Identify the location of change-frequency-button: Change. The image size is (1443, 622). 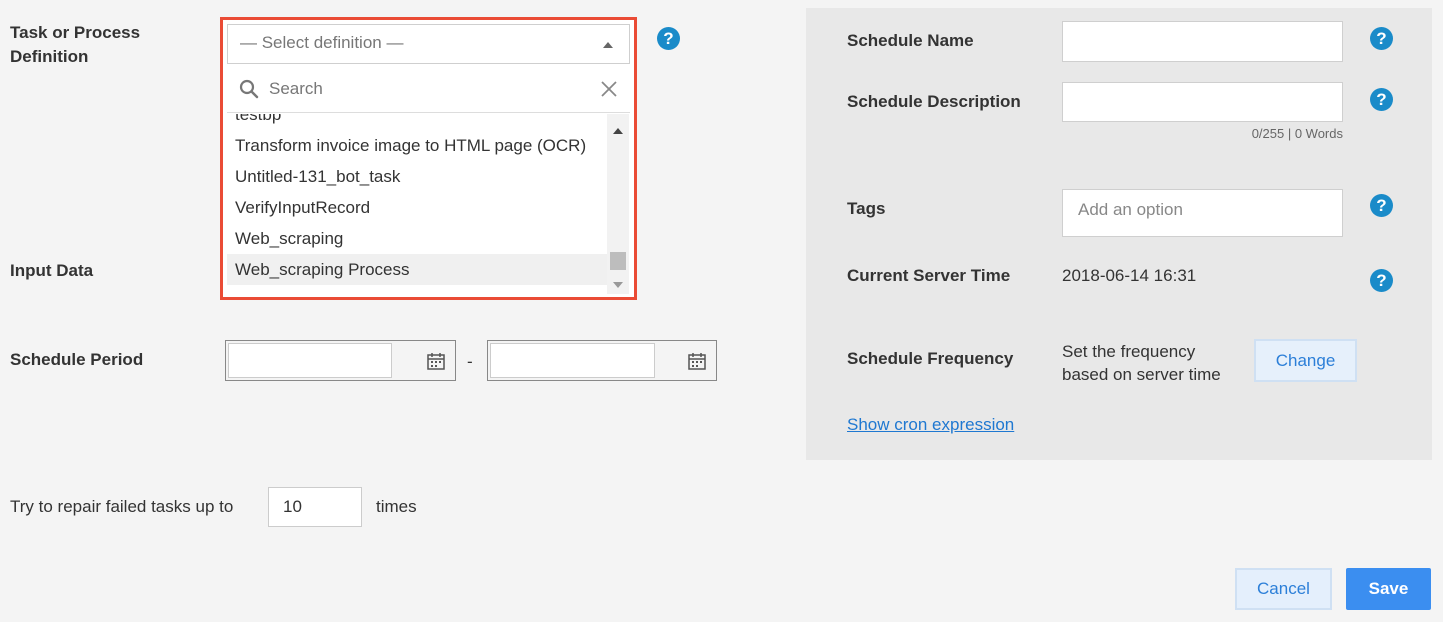
(1305, 360).